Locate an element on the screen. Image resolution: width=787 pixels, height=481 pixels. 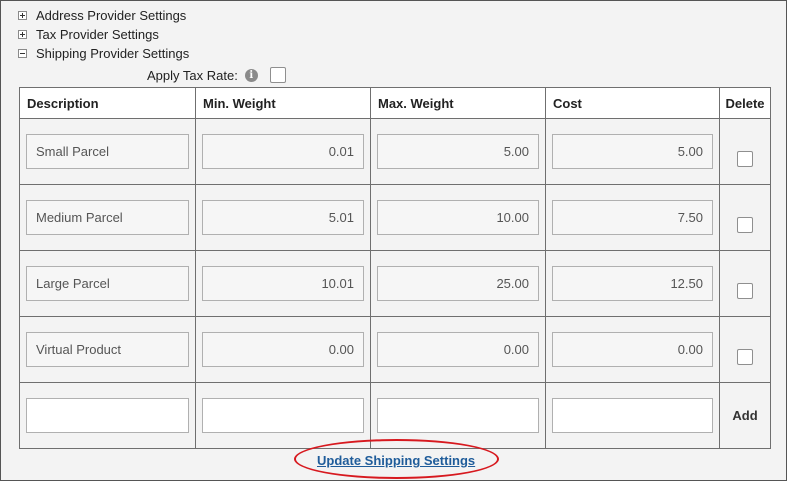
min-weight-cell: 0.01 is located at coordinates (283, 151).